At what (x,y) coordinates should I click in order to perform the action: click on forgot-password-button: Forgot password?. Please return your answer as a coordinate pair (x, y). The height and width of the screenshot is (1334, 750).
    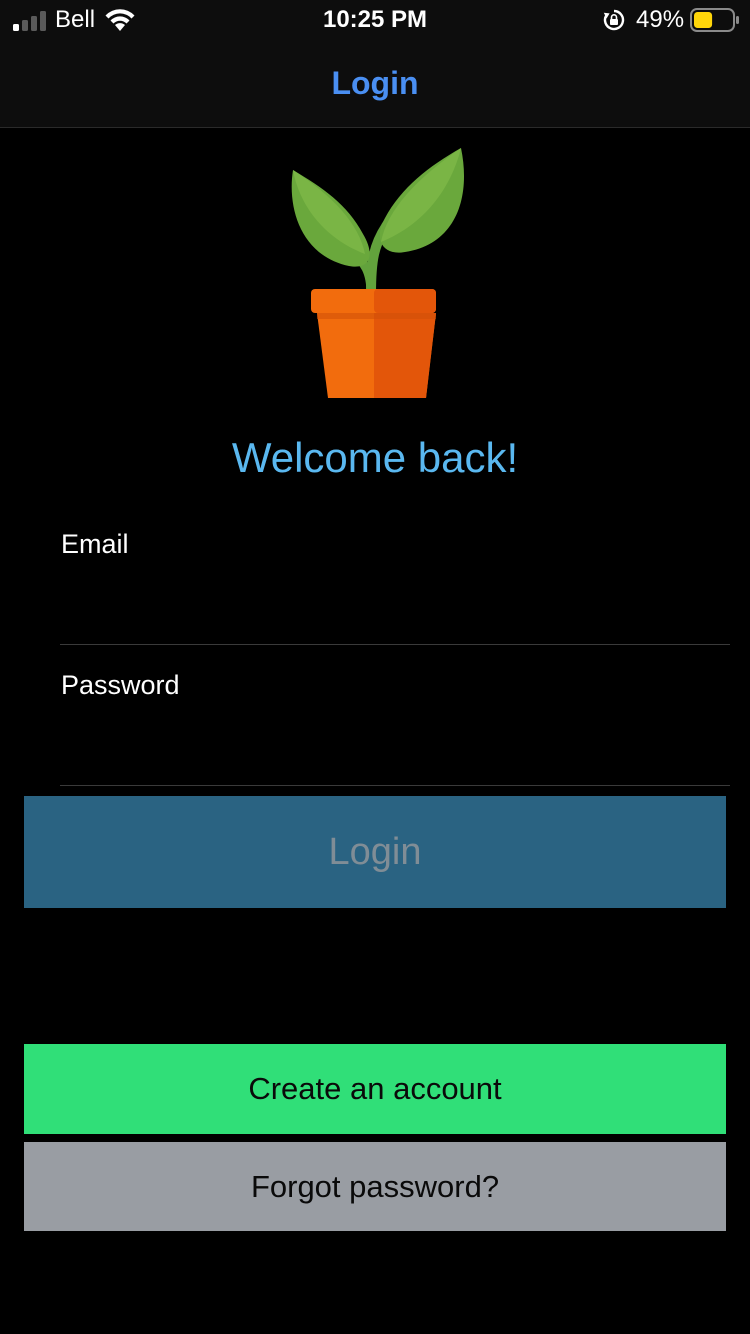
    Looking at the image, I should click on (375, 1186).